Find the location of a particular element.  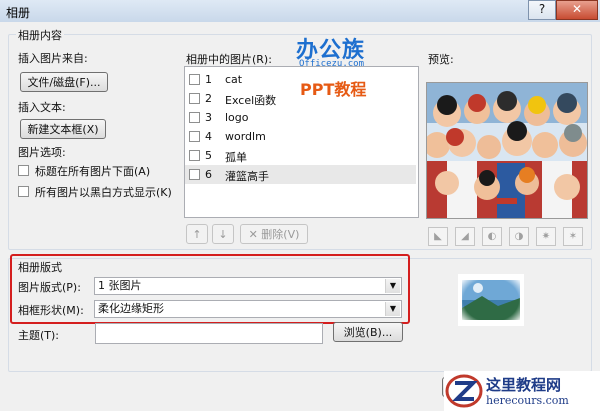

preview-image is located at coordinates (507, 150).